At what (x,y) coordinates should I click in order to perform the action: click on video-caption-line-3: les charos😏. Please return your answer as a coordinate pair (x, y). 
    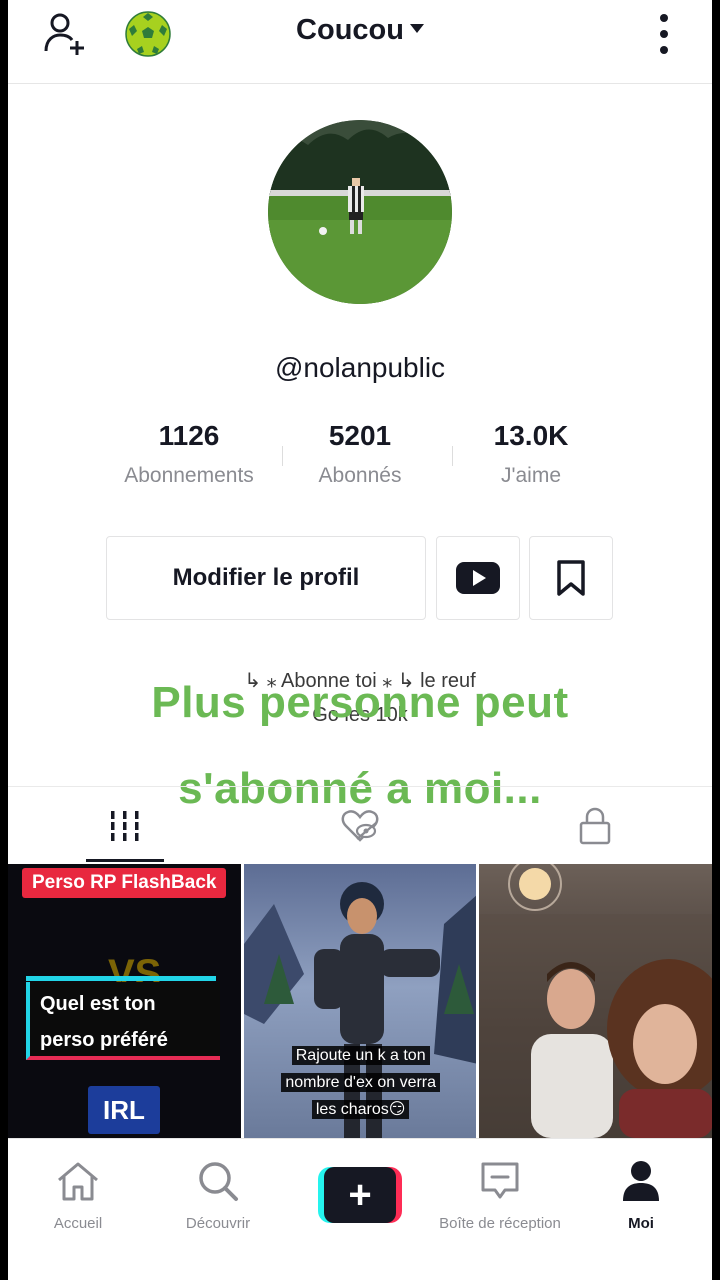
    Looking at the image, I should click on (360, 1109).